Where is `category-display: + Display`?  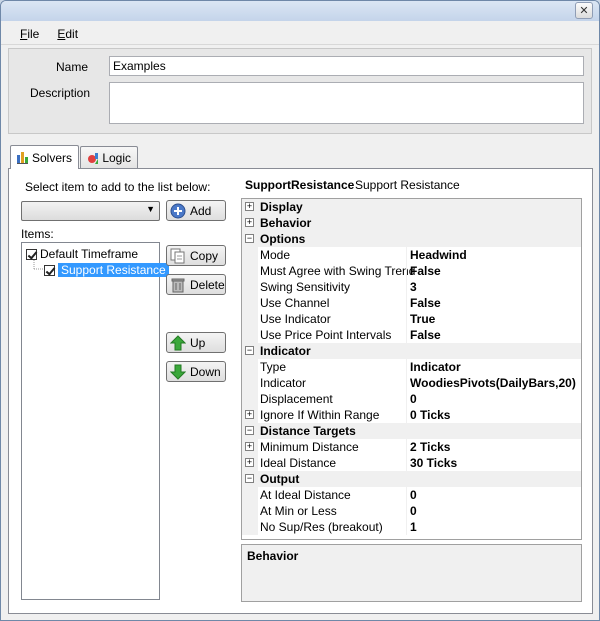
category-display: + Display is located at coordinates (411, 207).